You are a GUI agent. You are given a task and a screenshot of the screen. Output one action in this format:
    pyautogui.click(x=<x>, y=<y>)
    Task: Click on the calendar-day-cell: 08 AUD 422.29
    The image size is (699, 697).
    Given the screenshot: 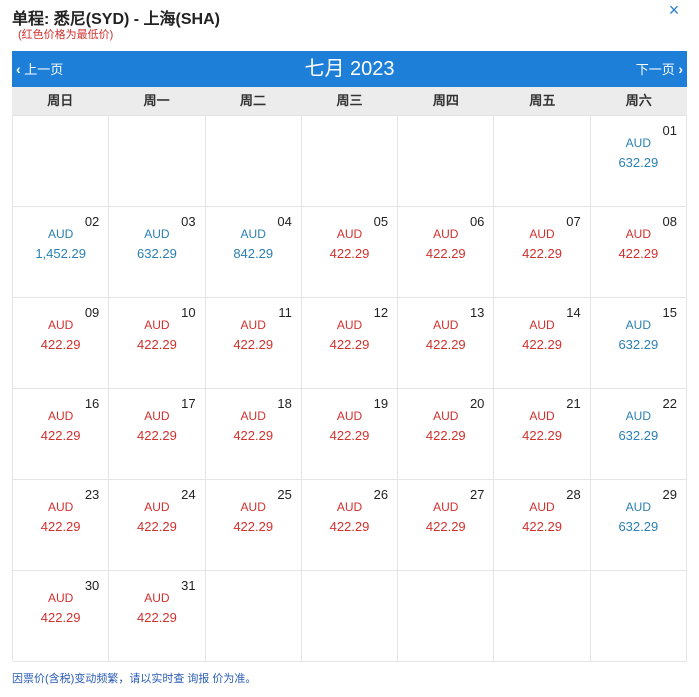 What is the action you would take?
    pyautogui.click(x=638, y=252)
    